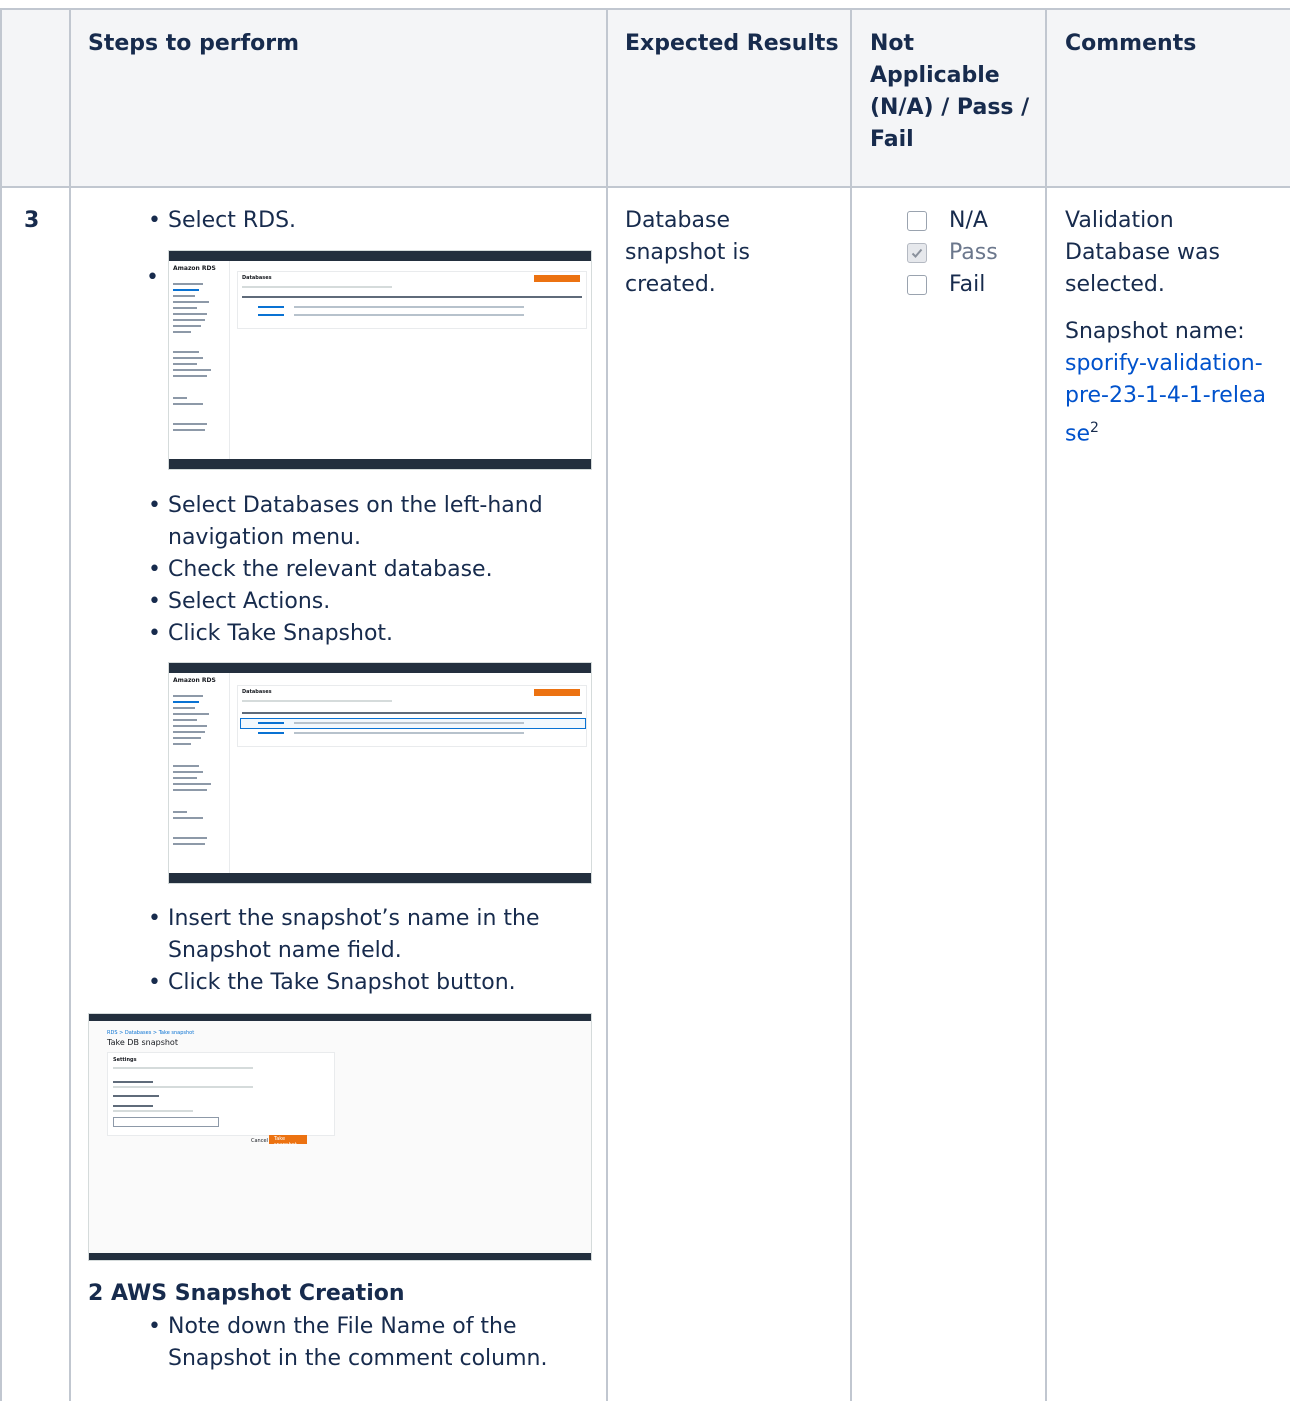 This screenshot has width=1290, height=1401. Describe the element at coordinates (1, 704) in the screenshot. I see `table-left-border` at that location.